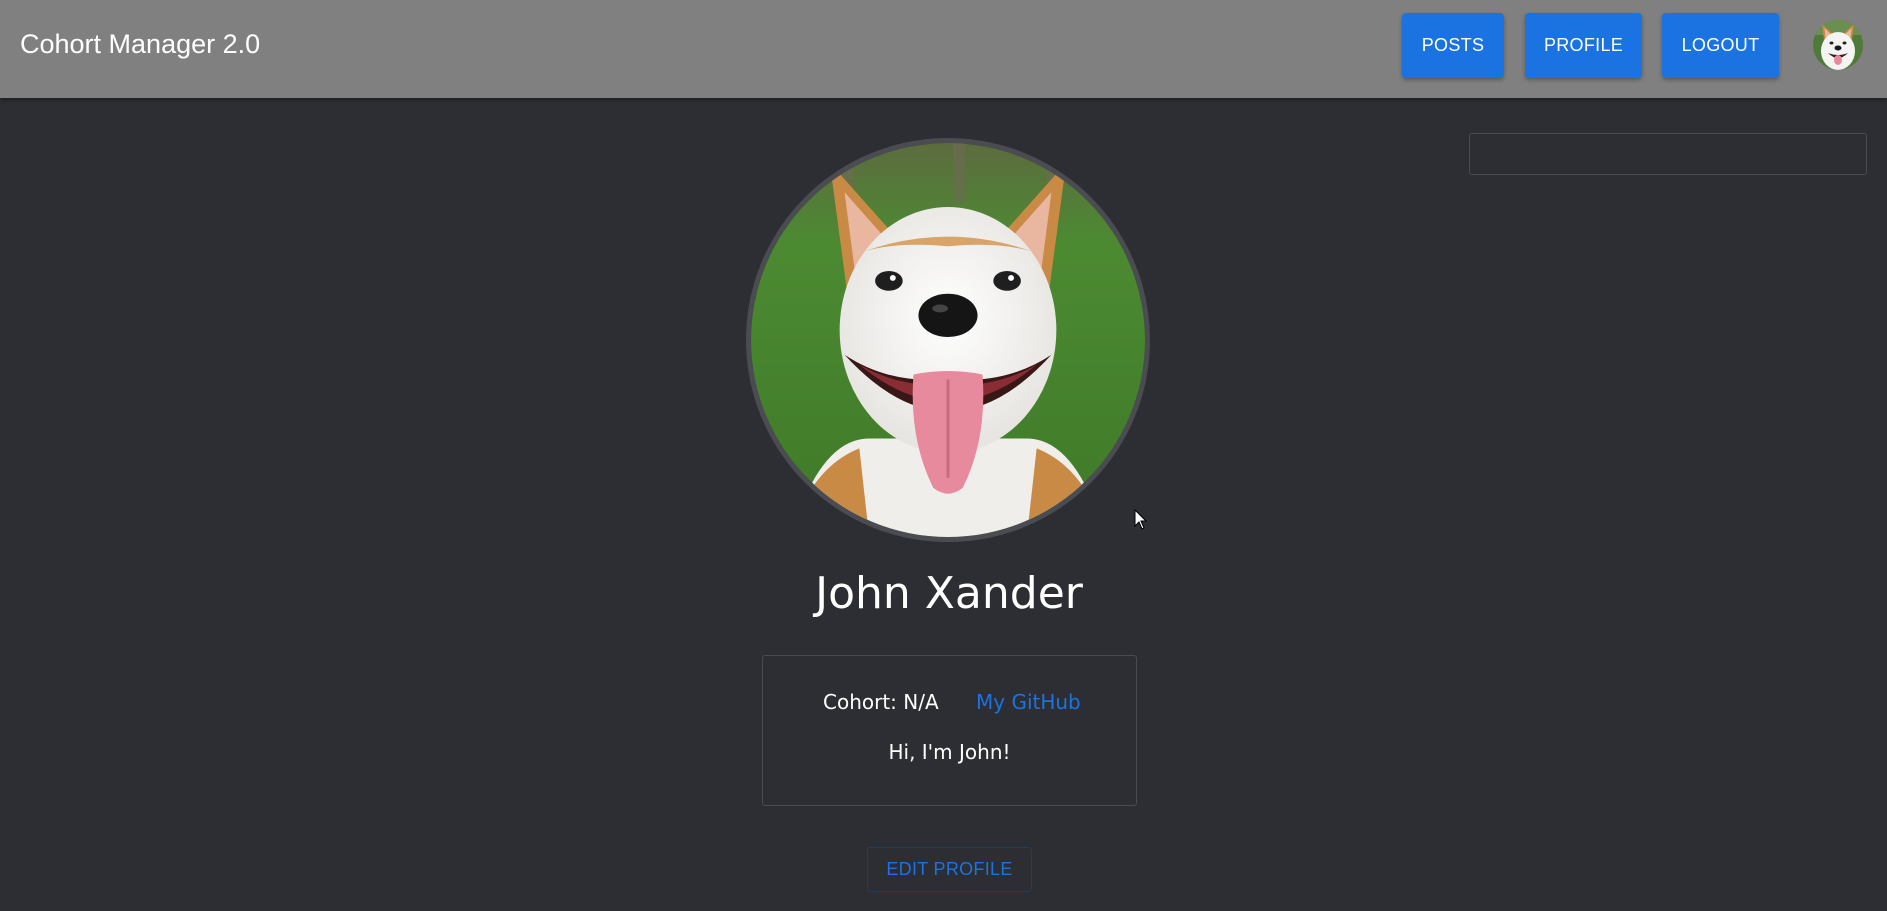 The height and width of the screenshot is (911, 1887). I want to click on profile-name: John Xander, so click(949, 593).